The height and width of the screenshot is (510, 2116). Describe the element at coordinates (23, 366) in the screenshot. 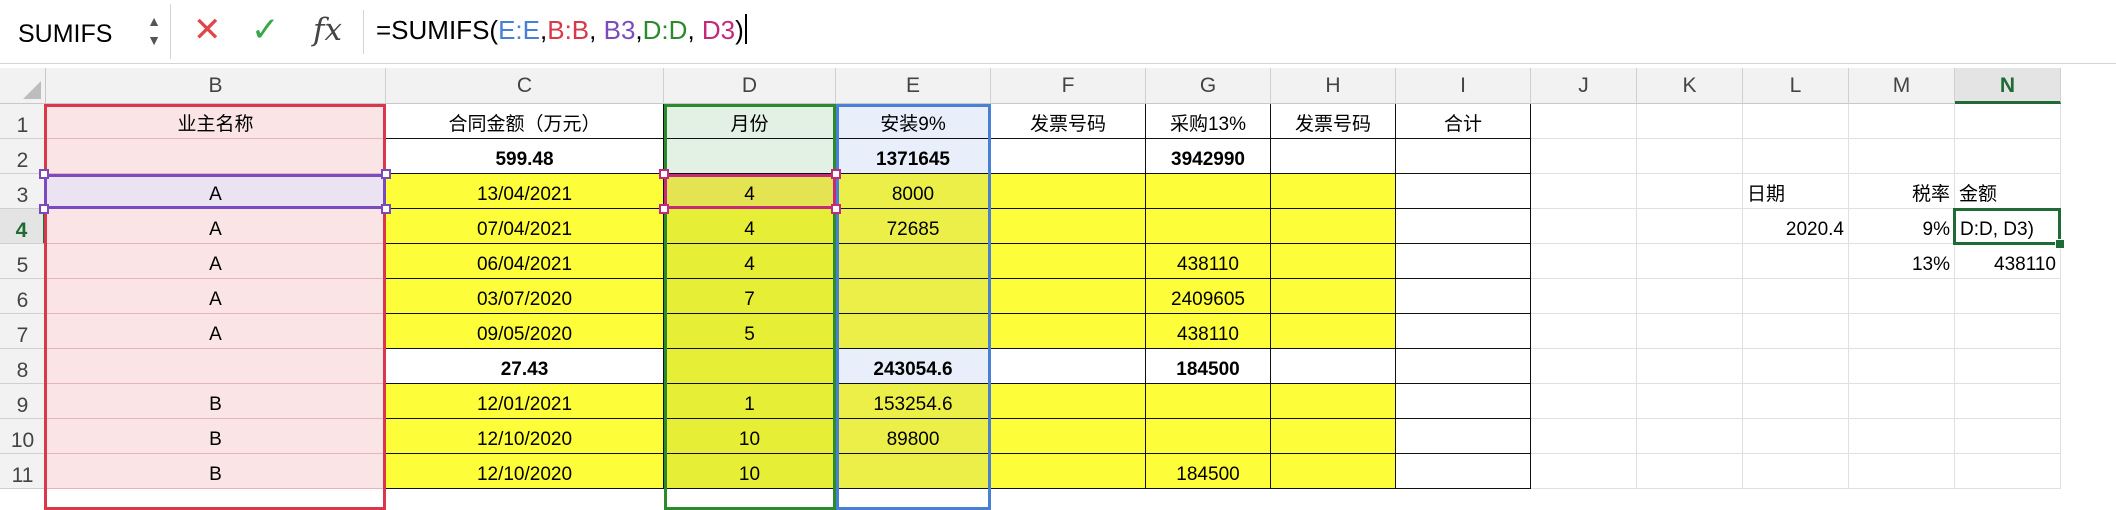

I see `row-header-8: 8` at that location.